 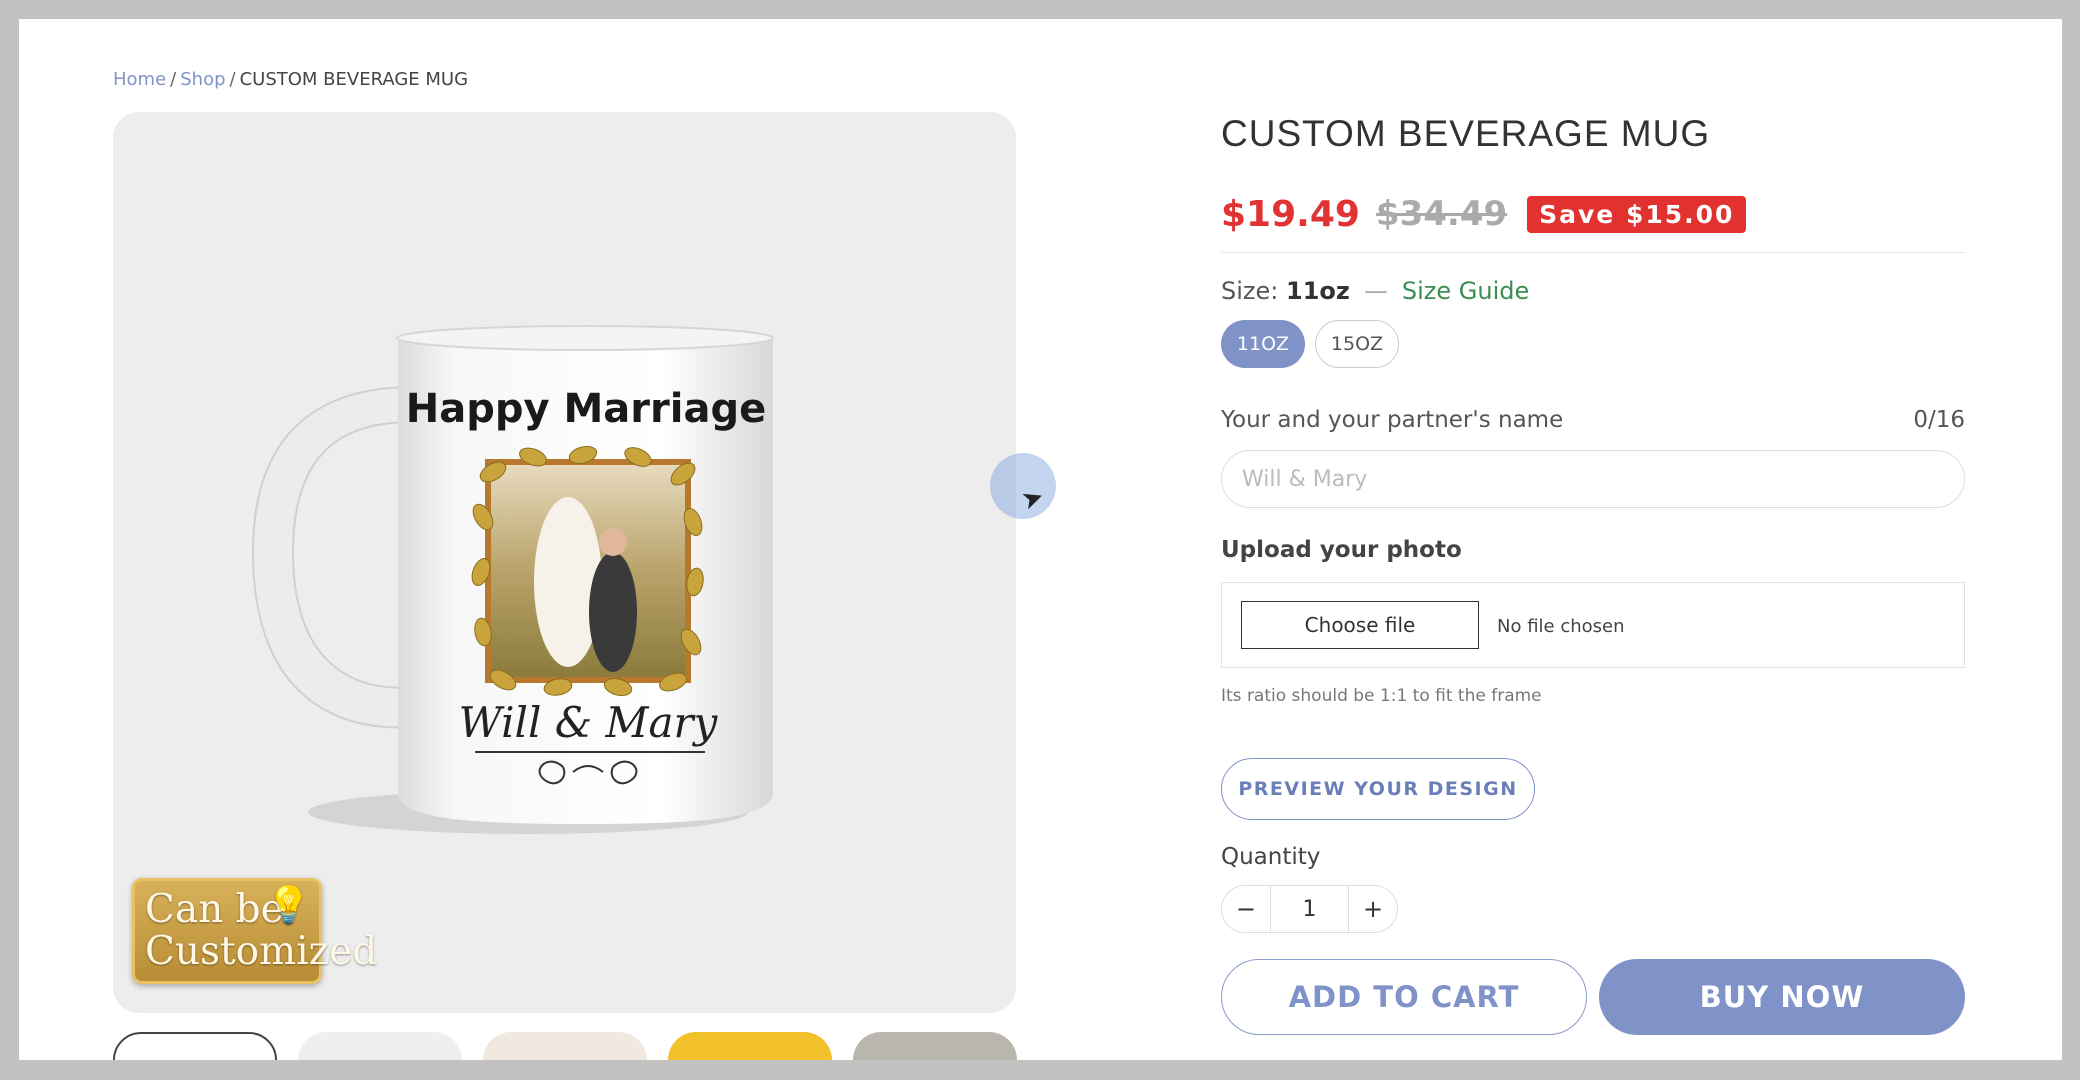 I want to click on product-title: CUSTOM BEVERAGE MUG, so click(x=1466, y=133).